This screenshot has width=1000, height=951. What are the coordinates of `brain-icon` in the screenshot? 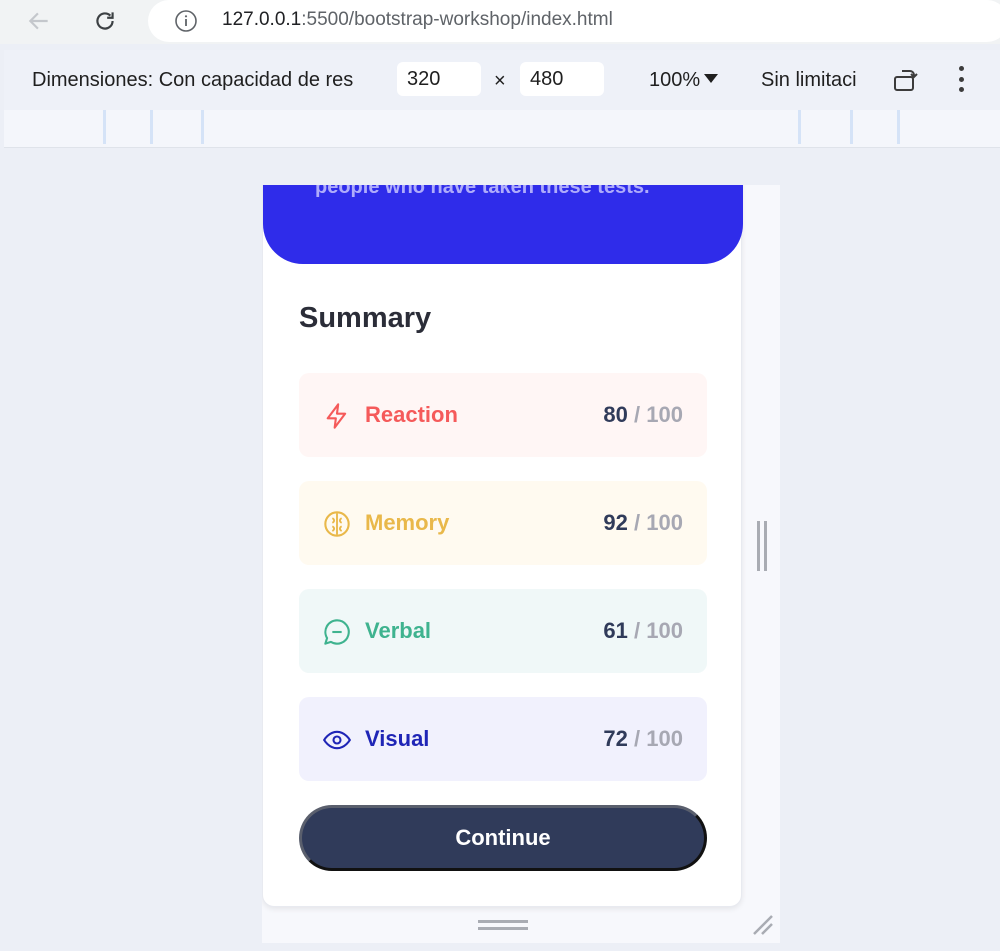 It's located at (337, 524).